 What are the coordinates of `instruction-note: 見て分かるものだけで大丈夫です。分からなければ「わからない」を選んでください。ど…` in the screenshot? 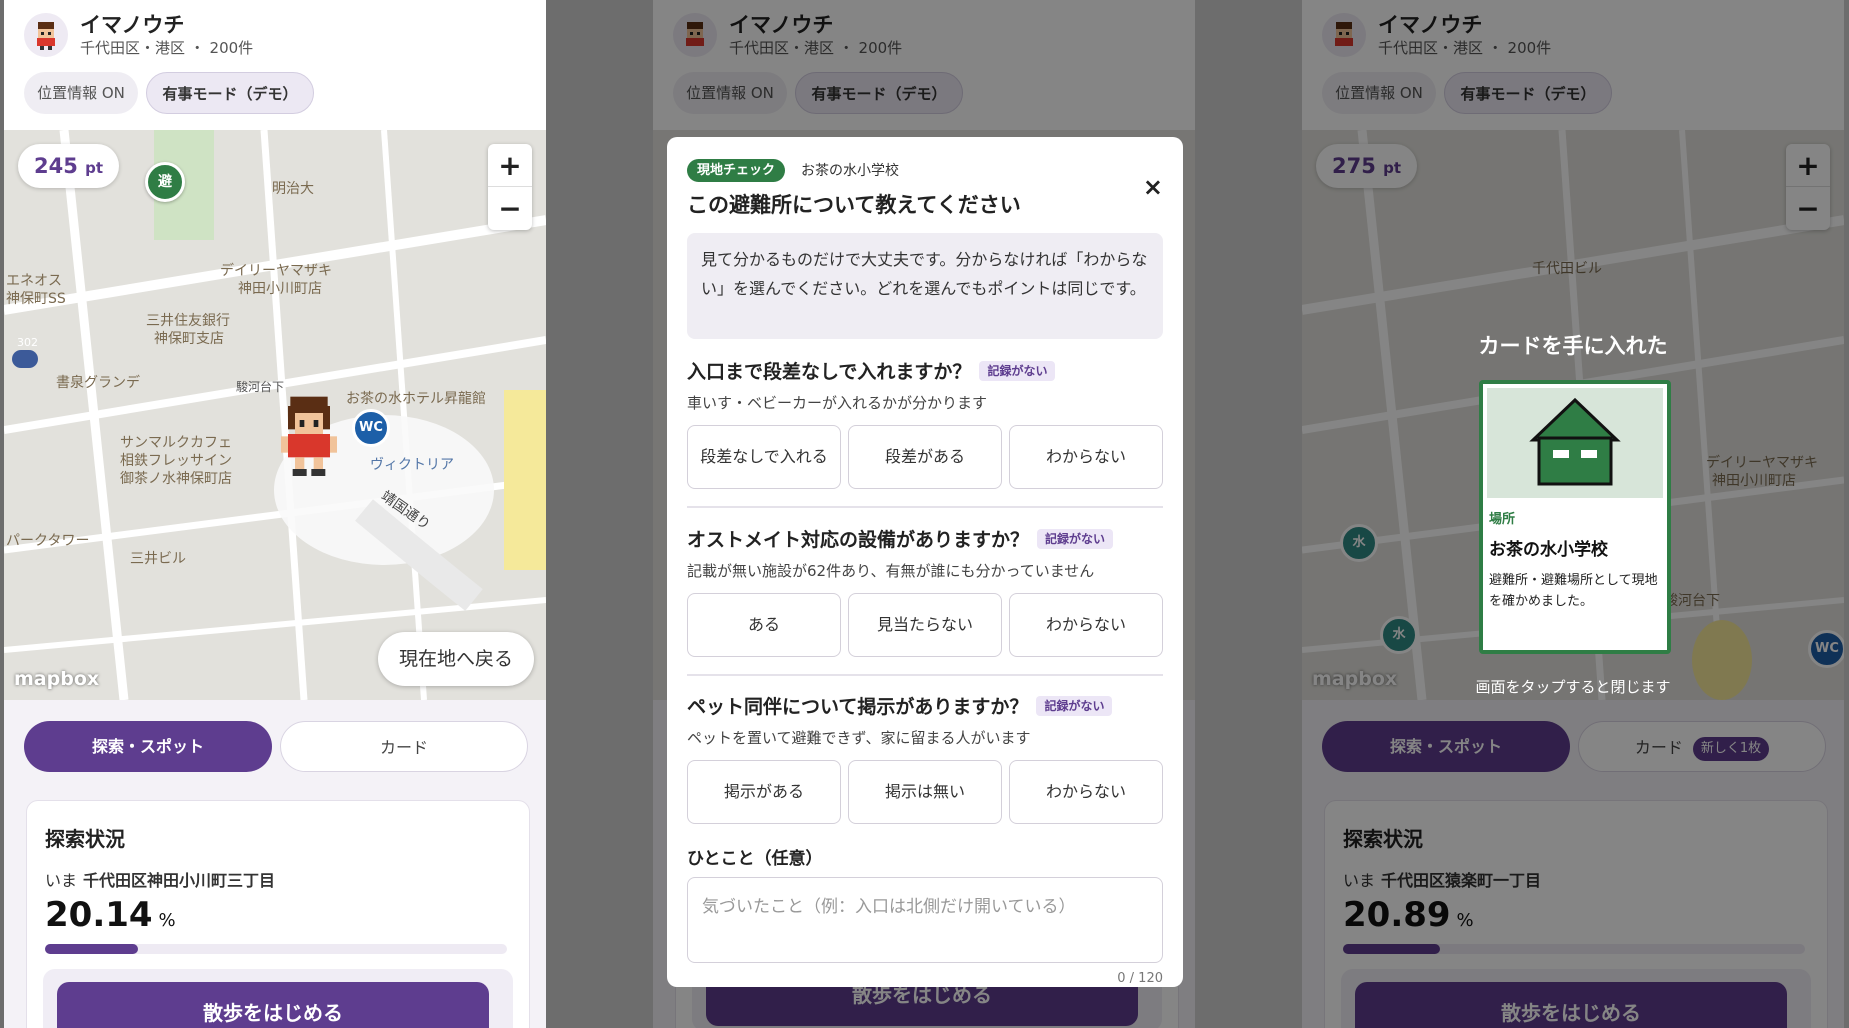 It's located at (925, 286).